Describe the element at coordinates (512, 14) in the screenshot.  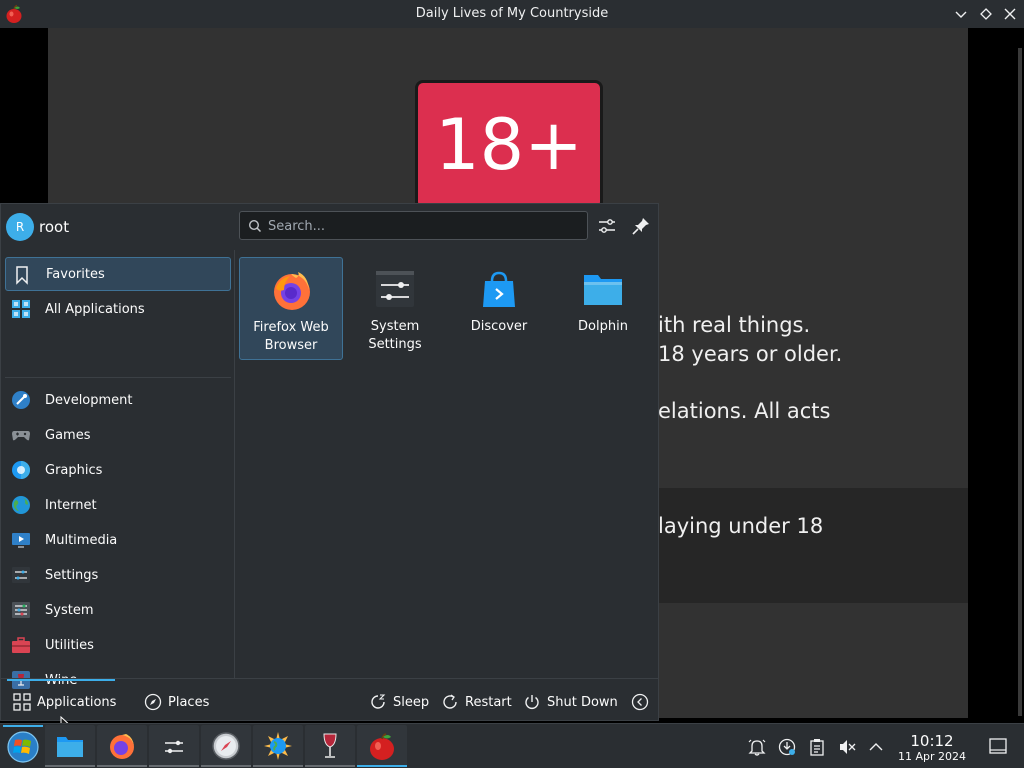
I see `window-titlebar: Daily Lives of My Countryside` at that location.